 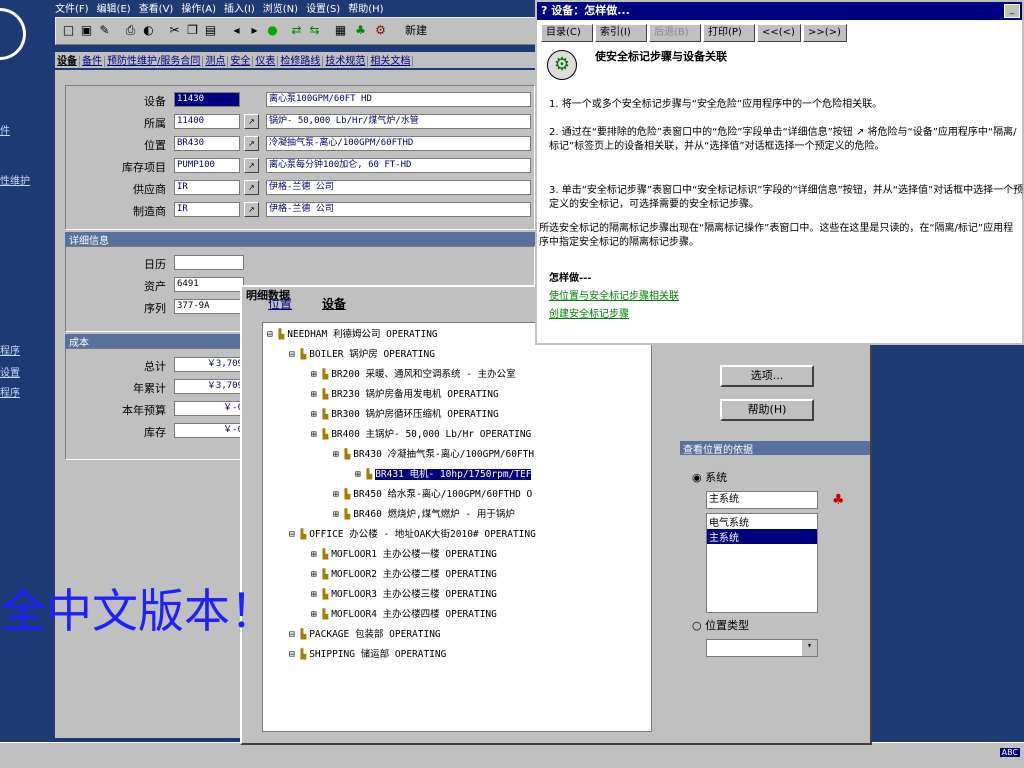 I want to click on tree-node: ⊞ ▙ BR431 电机- 10hp/1750rpm/TEF, so click(x=443, y=475).